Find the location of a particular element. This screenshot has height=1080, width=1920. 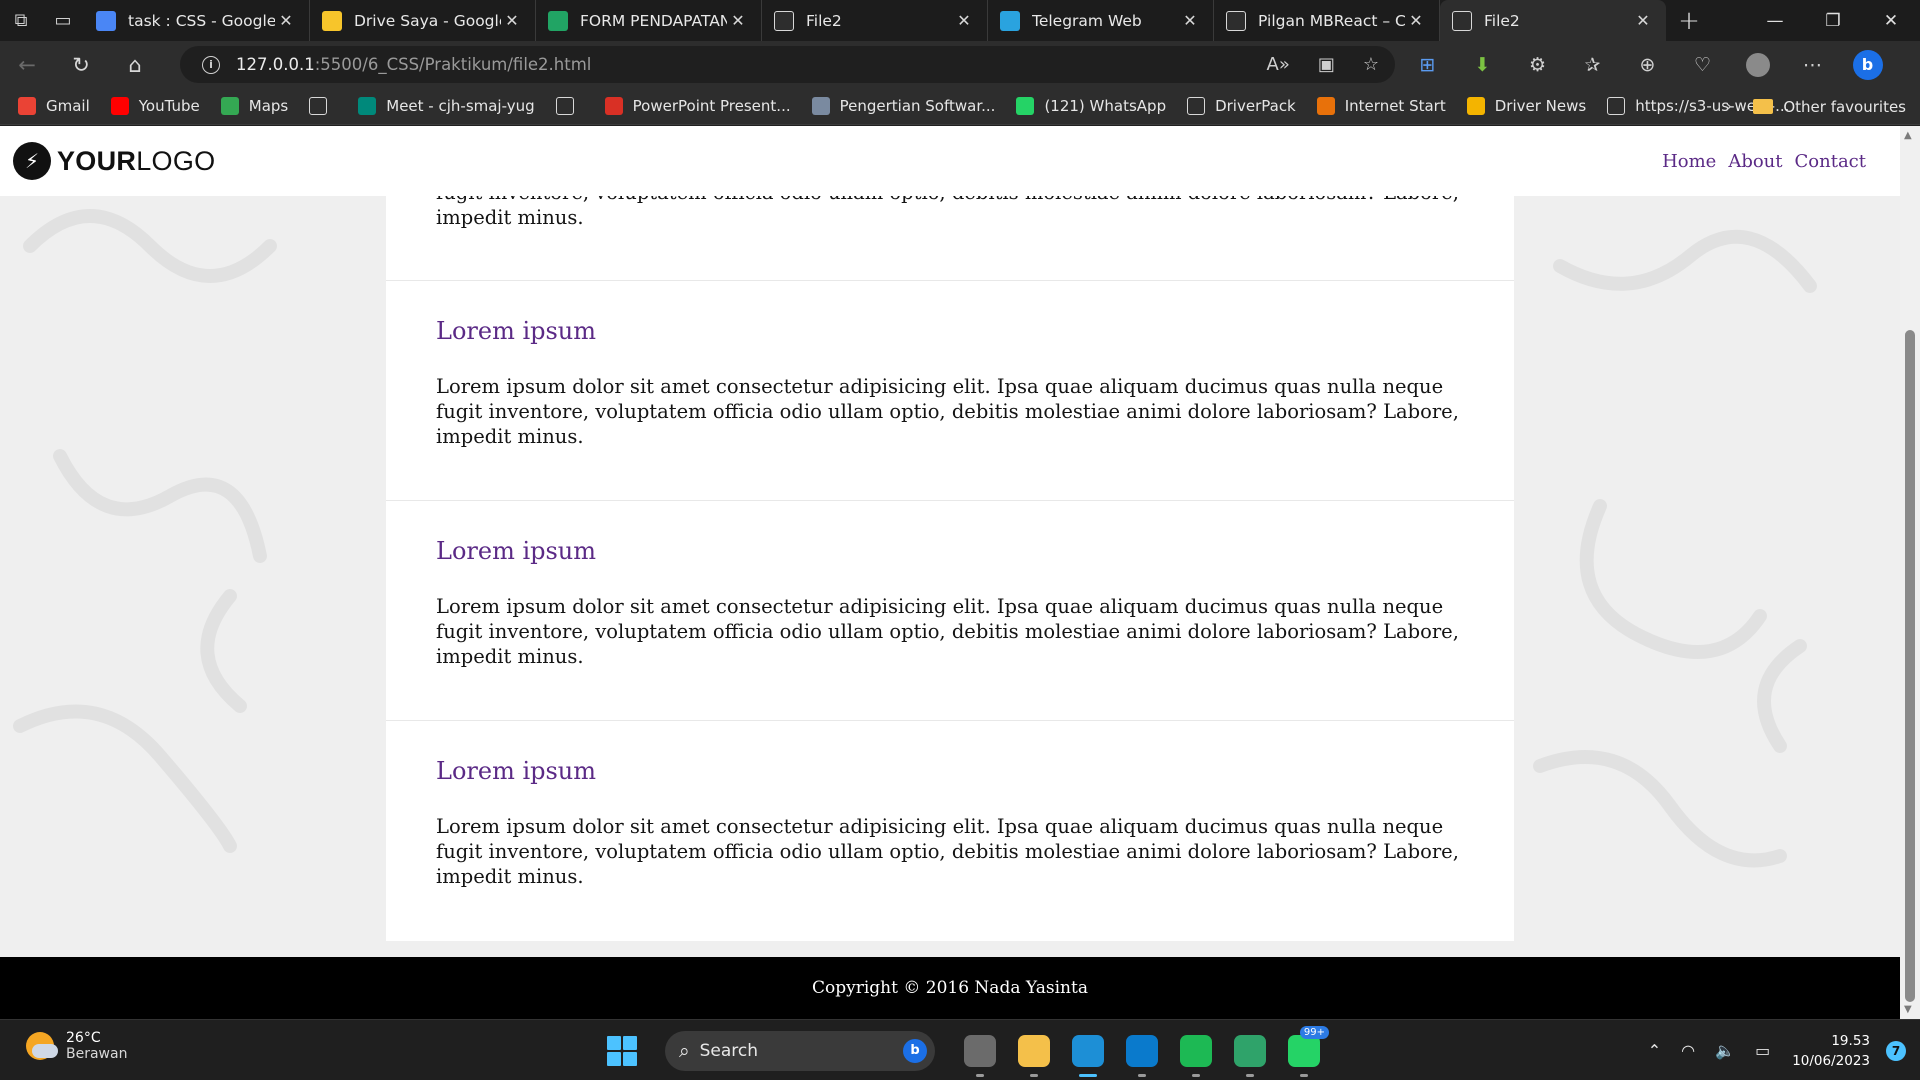

browser-tab: Pilgan MBReact – CS ✕ is located at coordinates (1327, 20).